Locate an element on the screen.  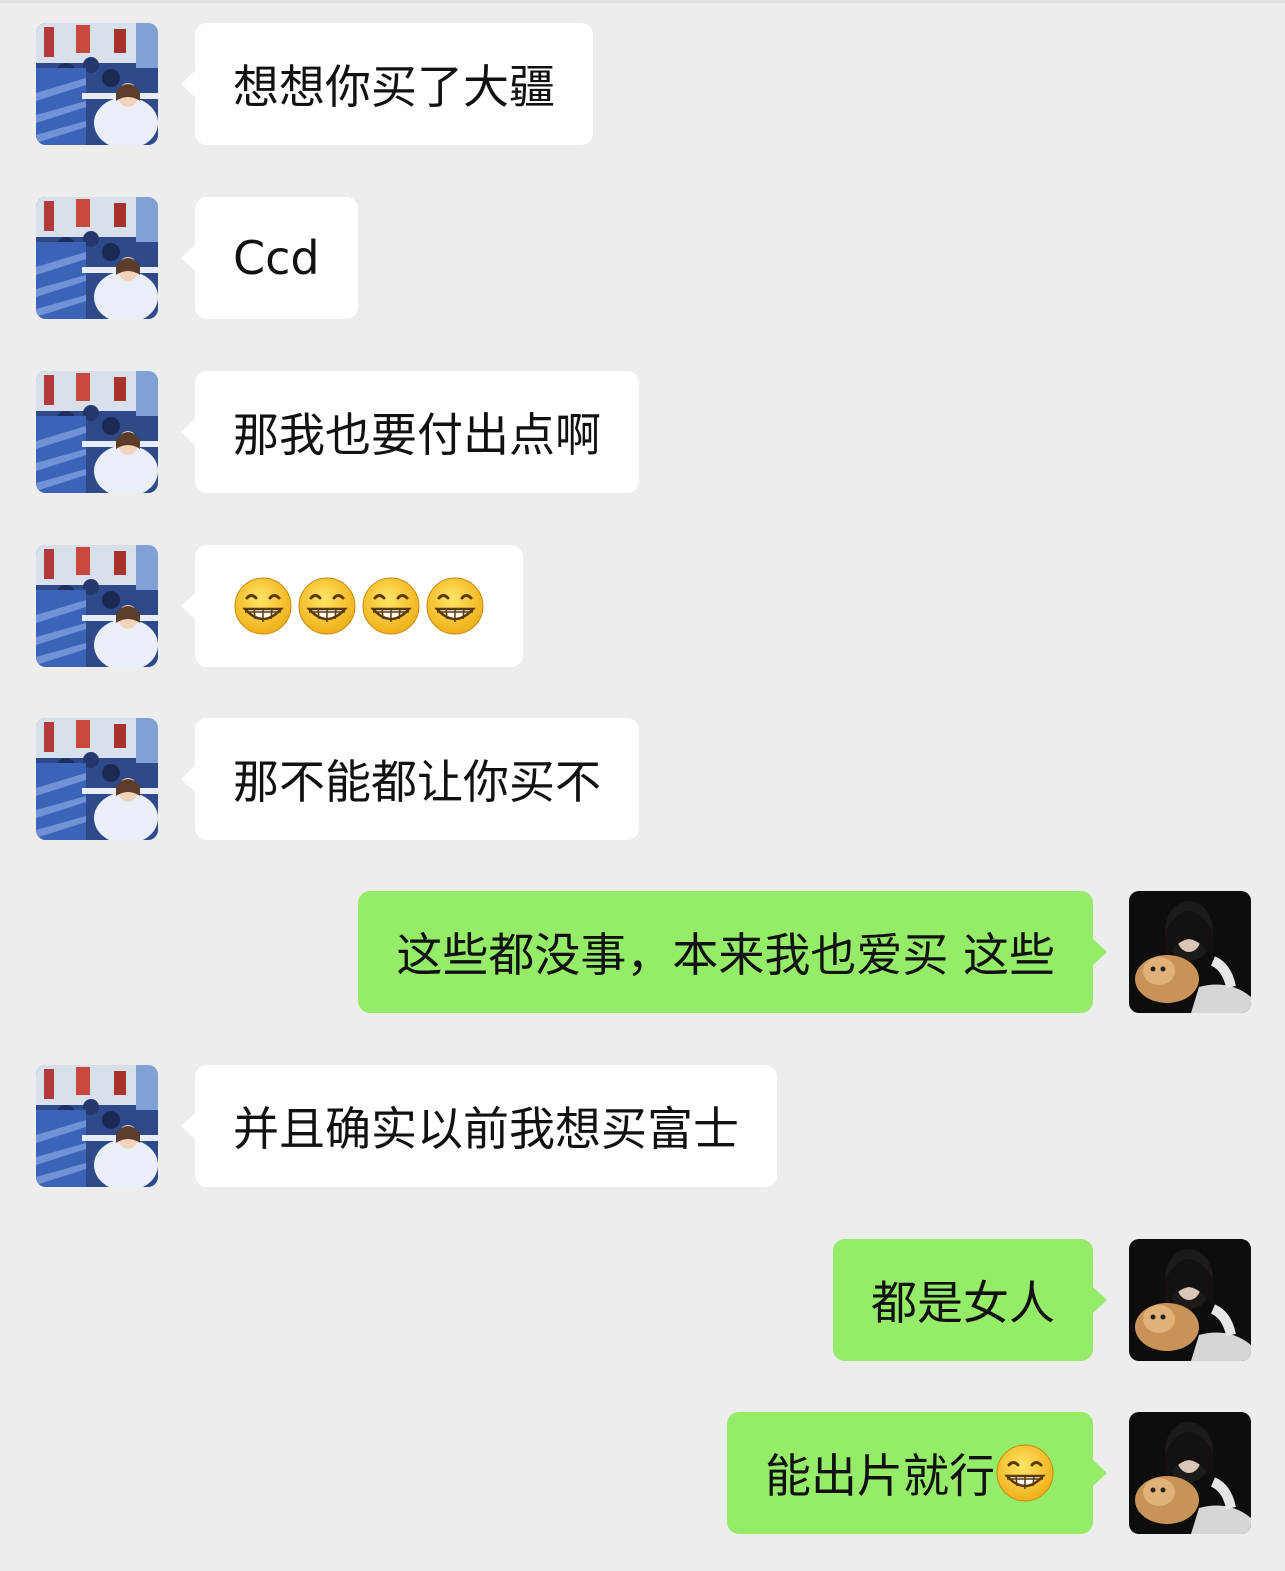
message-bubble: 那不能都让你买不 is located at coordinates (410, 779).